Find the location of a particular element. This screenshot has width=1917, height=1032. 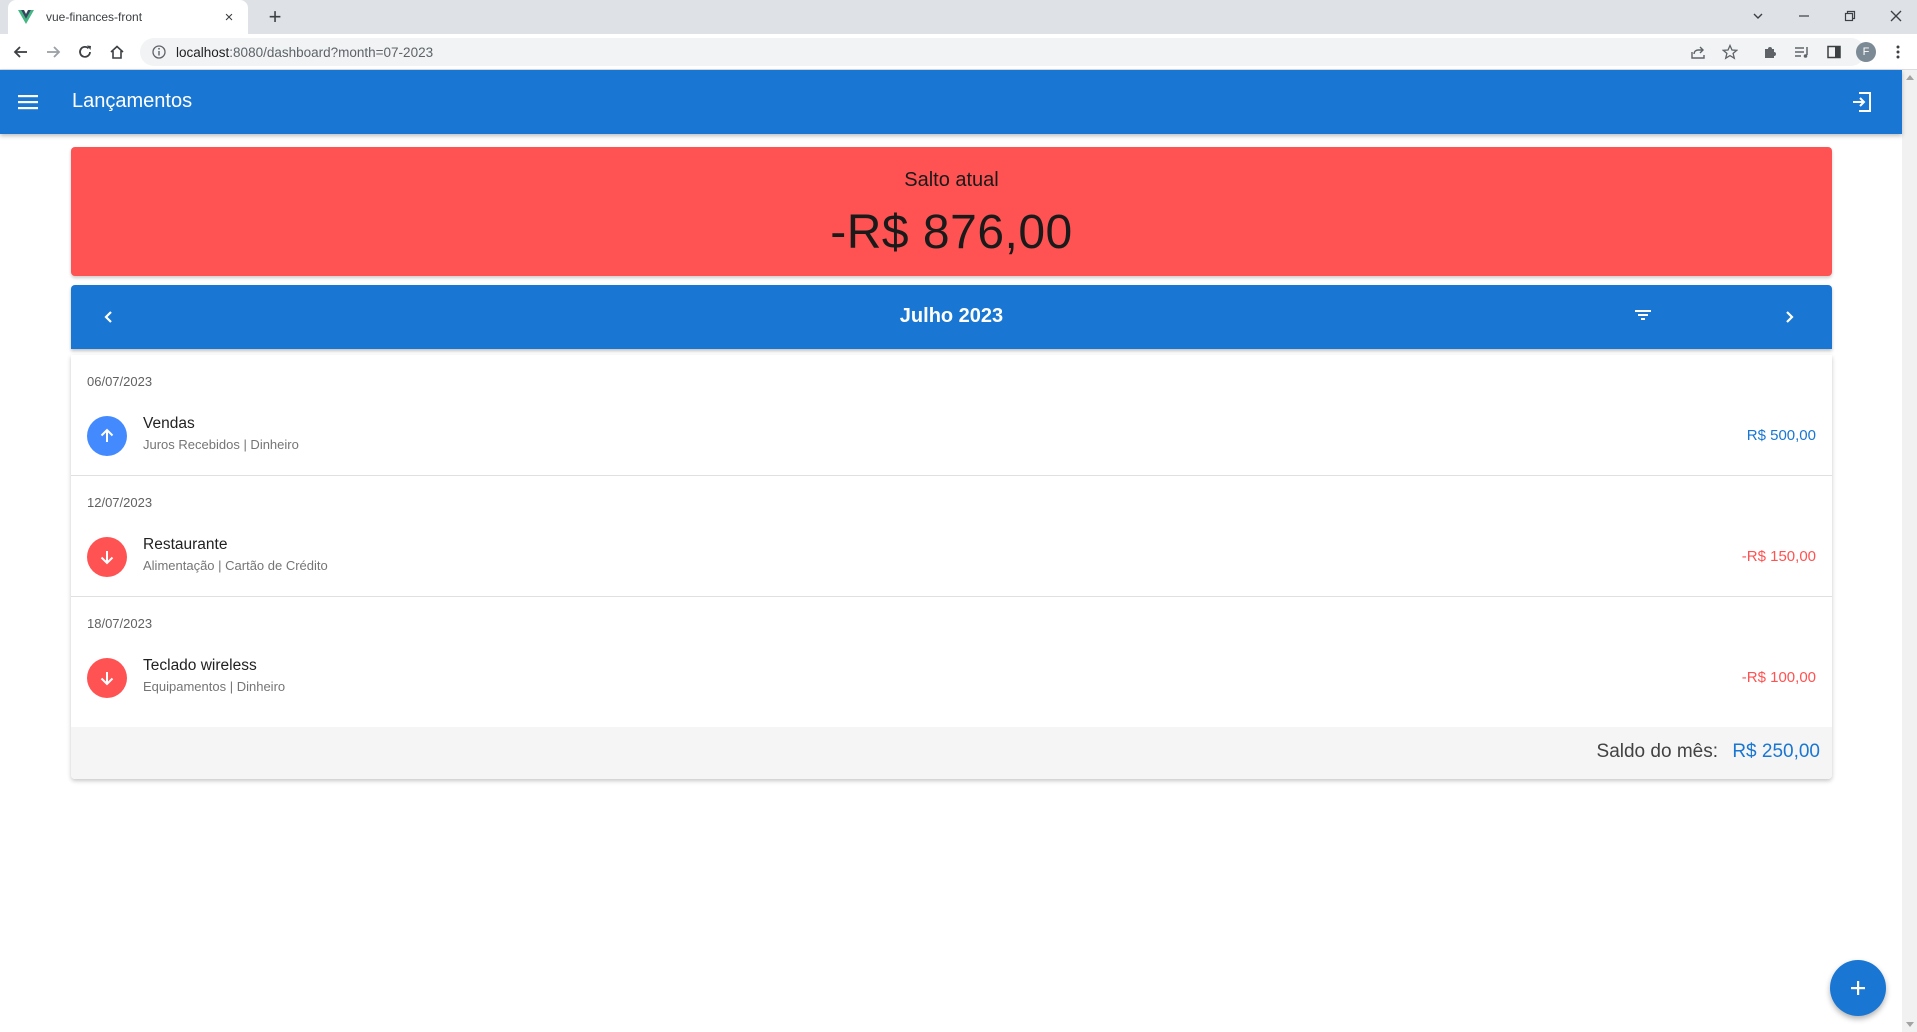

page-title: Lançamentos is located at coordinates (132, 101).